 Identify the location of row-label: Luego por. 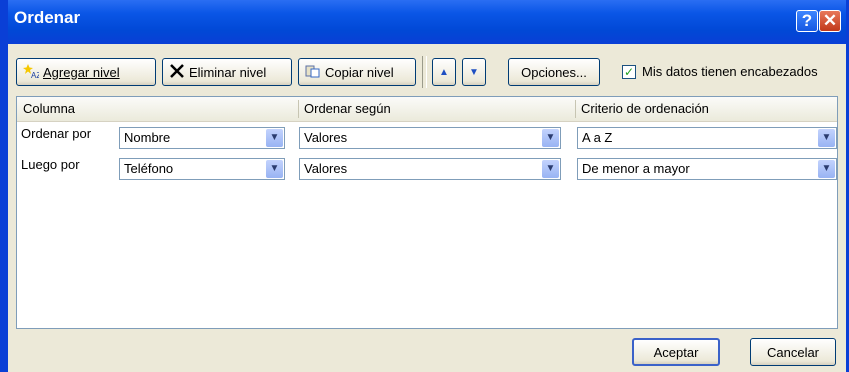
(50, 164).